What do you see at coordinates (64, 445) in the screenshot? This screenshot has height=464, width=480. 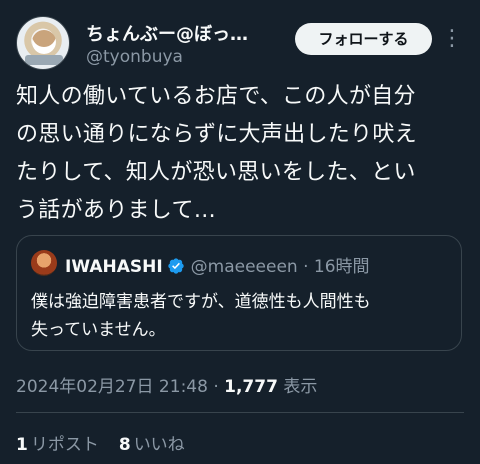 I see `retweets-label: リポスト` at bounding box center [64, 445].